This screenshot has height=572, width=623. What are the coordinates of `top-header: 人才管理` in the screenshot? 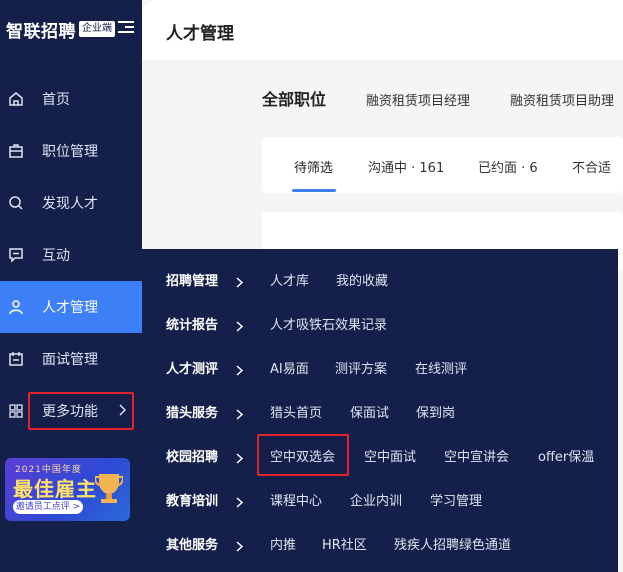 It's located at (382, 30).